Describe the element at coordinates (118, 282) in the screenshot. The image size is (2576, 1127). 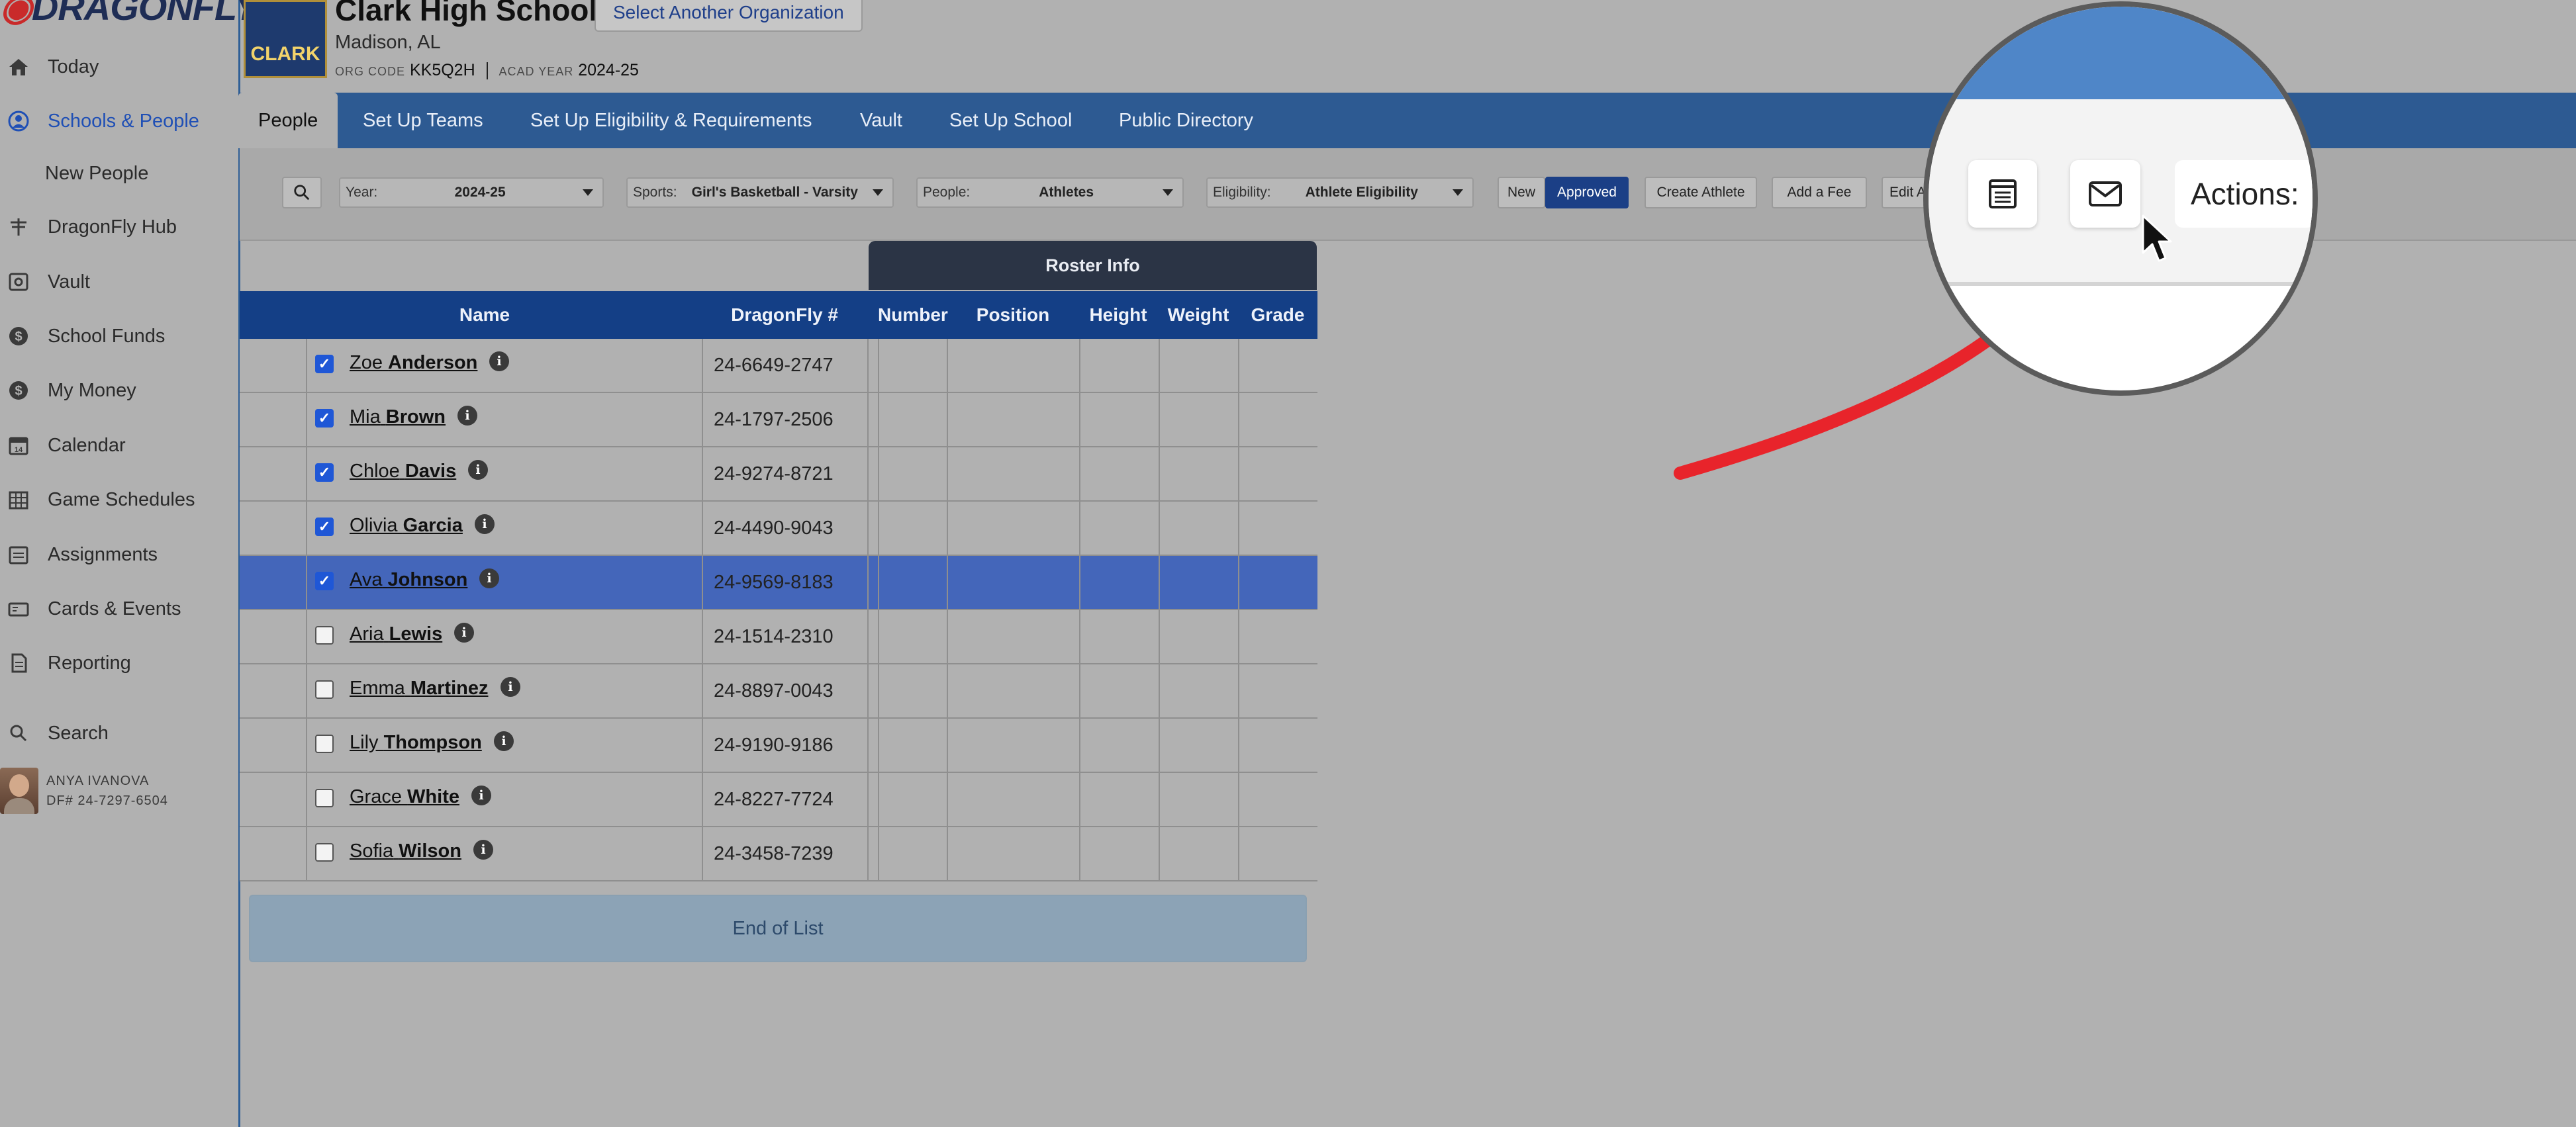
I see `sidebar-item-vault: Vault` at that location.